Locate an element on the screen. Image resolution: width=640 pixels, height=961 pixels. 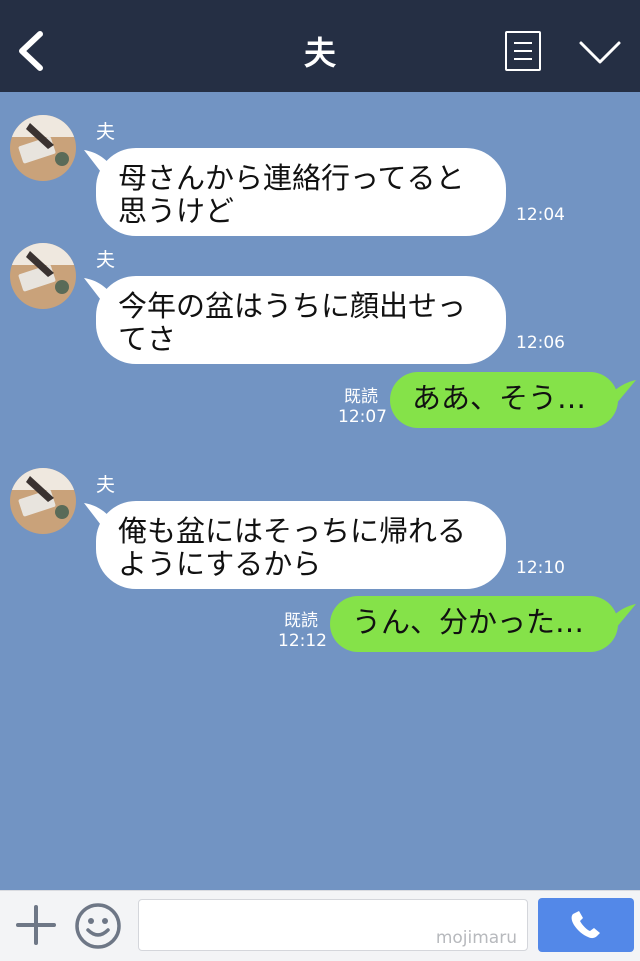
message-bubble: 今年の盆はうちに顔出せっ てさ is located at coordinates (301, 320).